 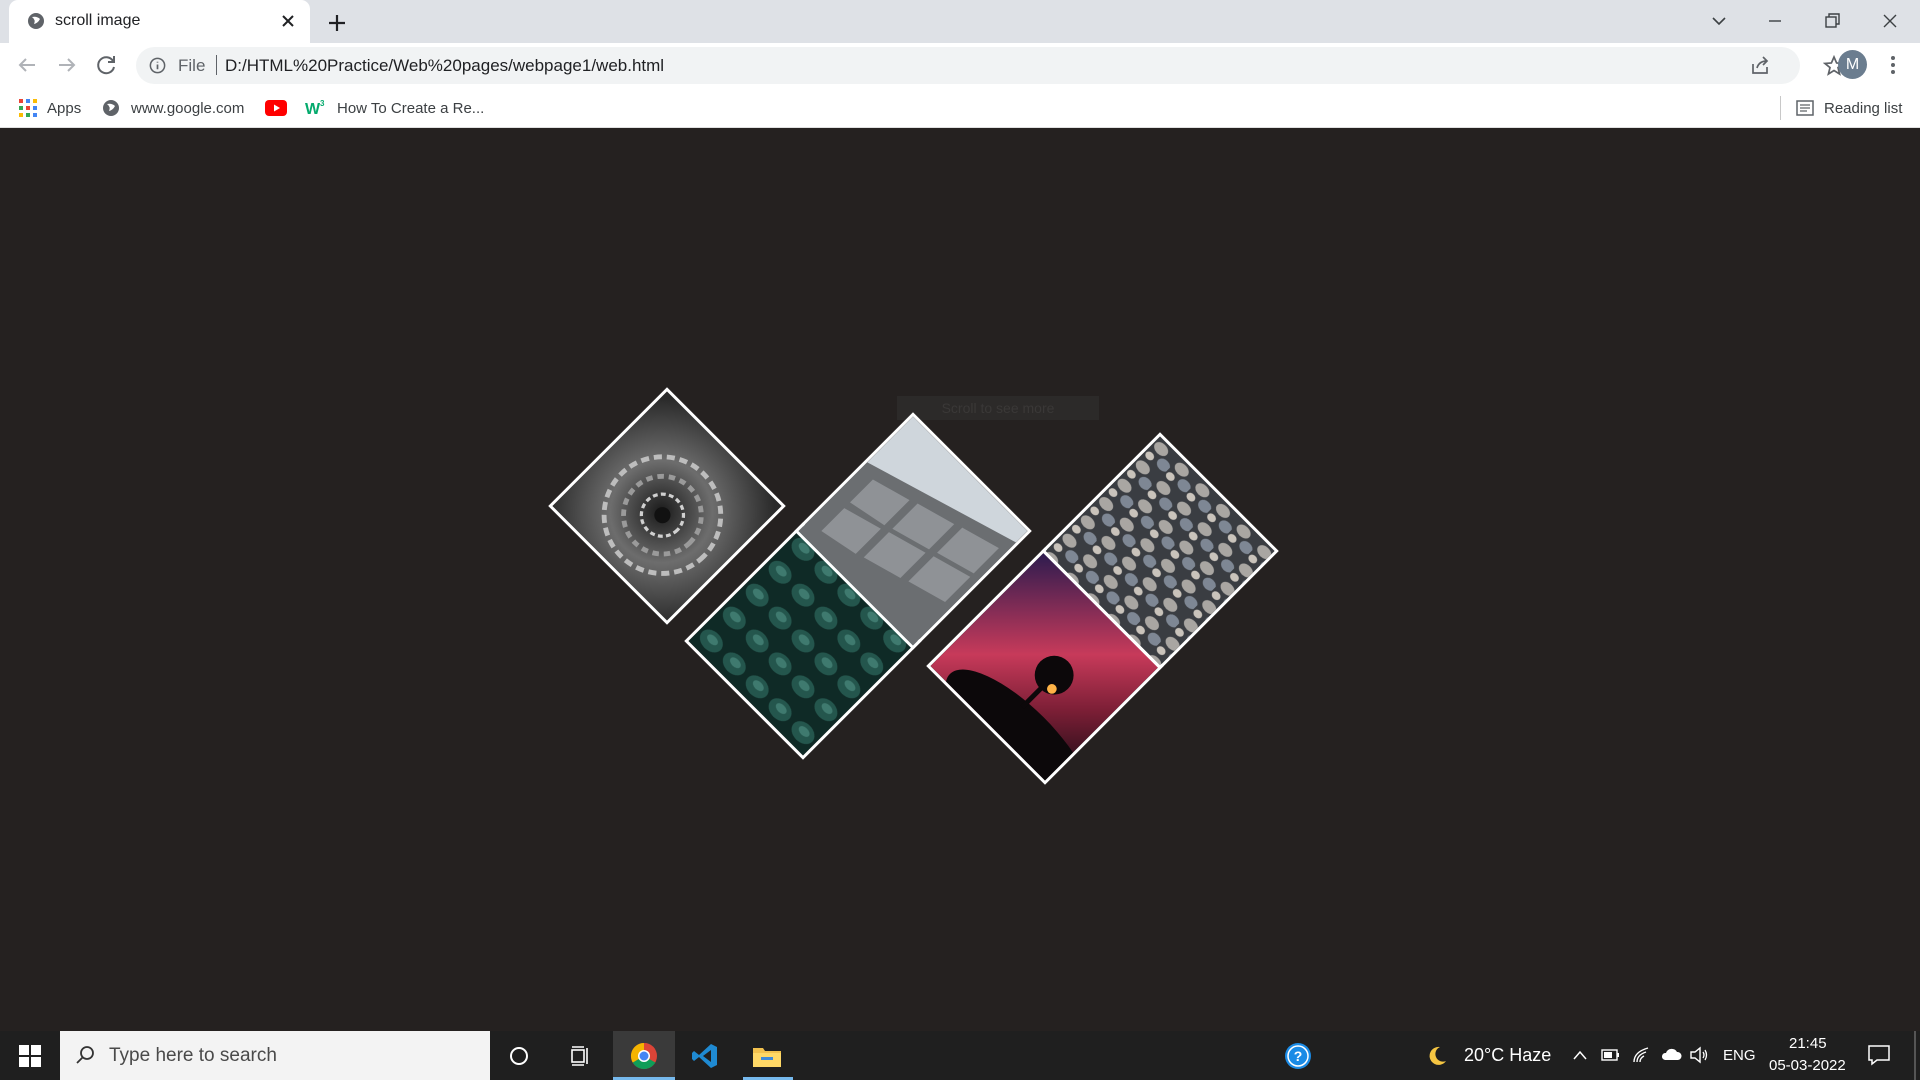 I want to click on vscode-icon, so click(x=704, y=1055).